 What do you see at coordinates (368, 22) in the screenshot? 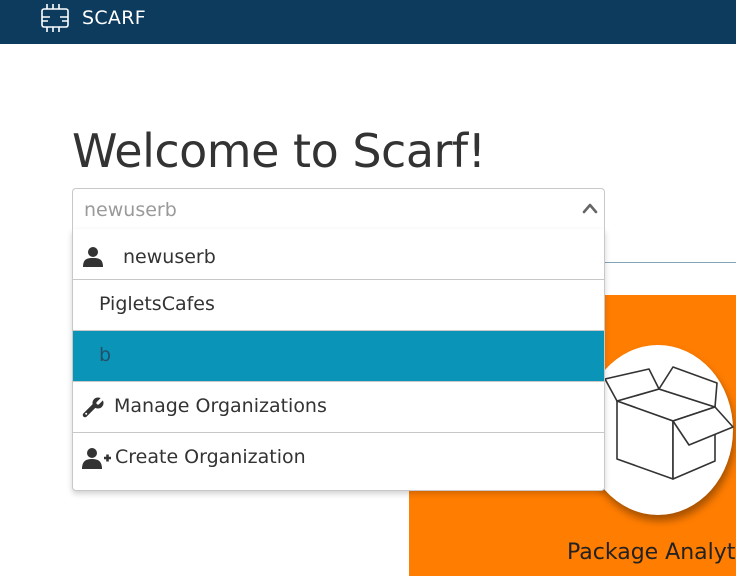
I see `top-navbar: SCARF` at bounding box center [368, 22].